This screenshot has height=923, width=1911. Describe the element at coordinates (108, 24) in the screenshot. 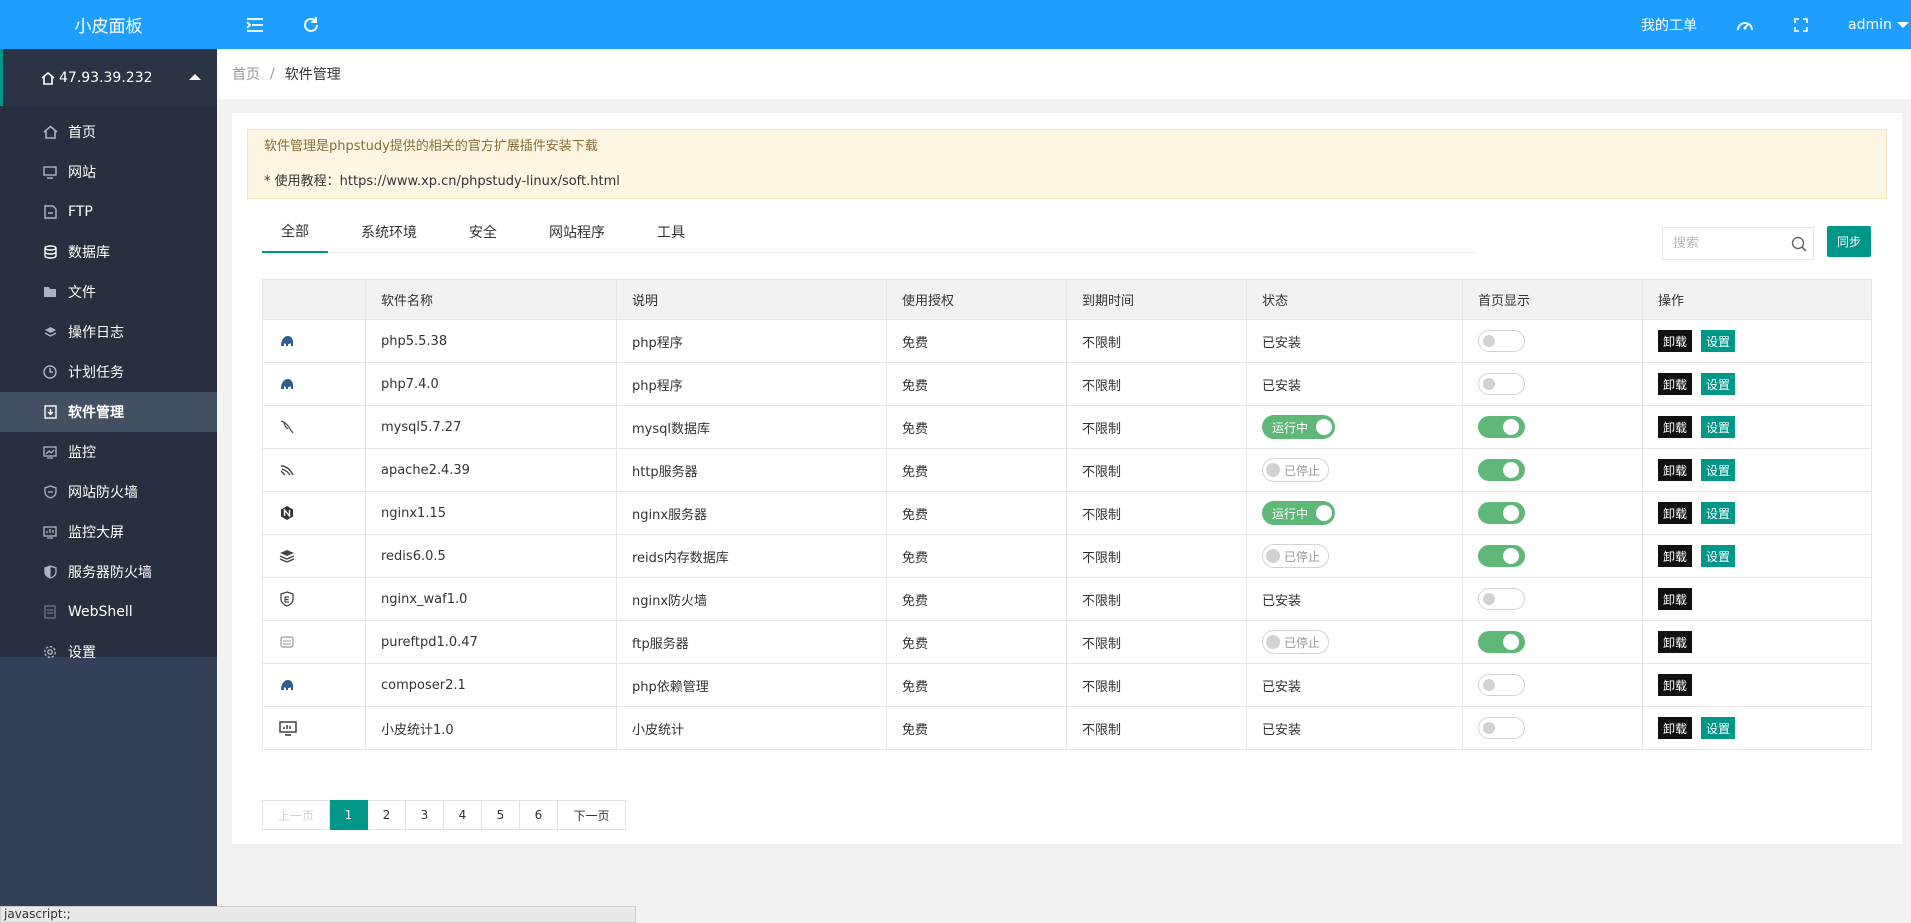

I see `app-logo: 小皮面板` at that location.